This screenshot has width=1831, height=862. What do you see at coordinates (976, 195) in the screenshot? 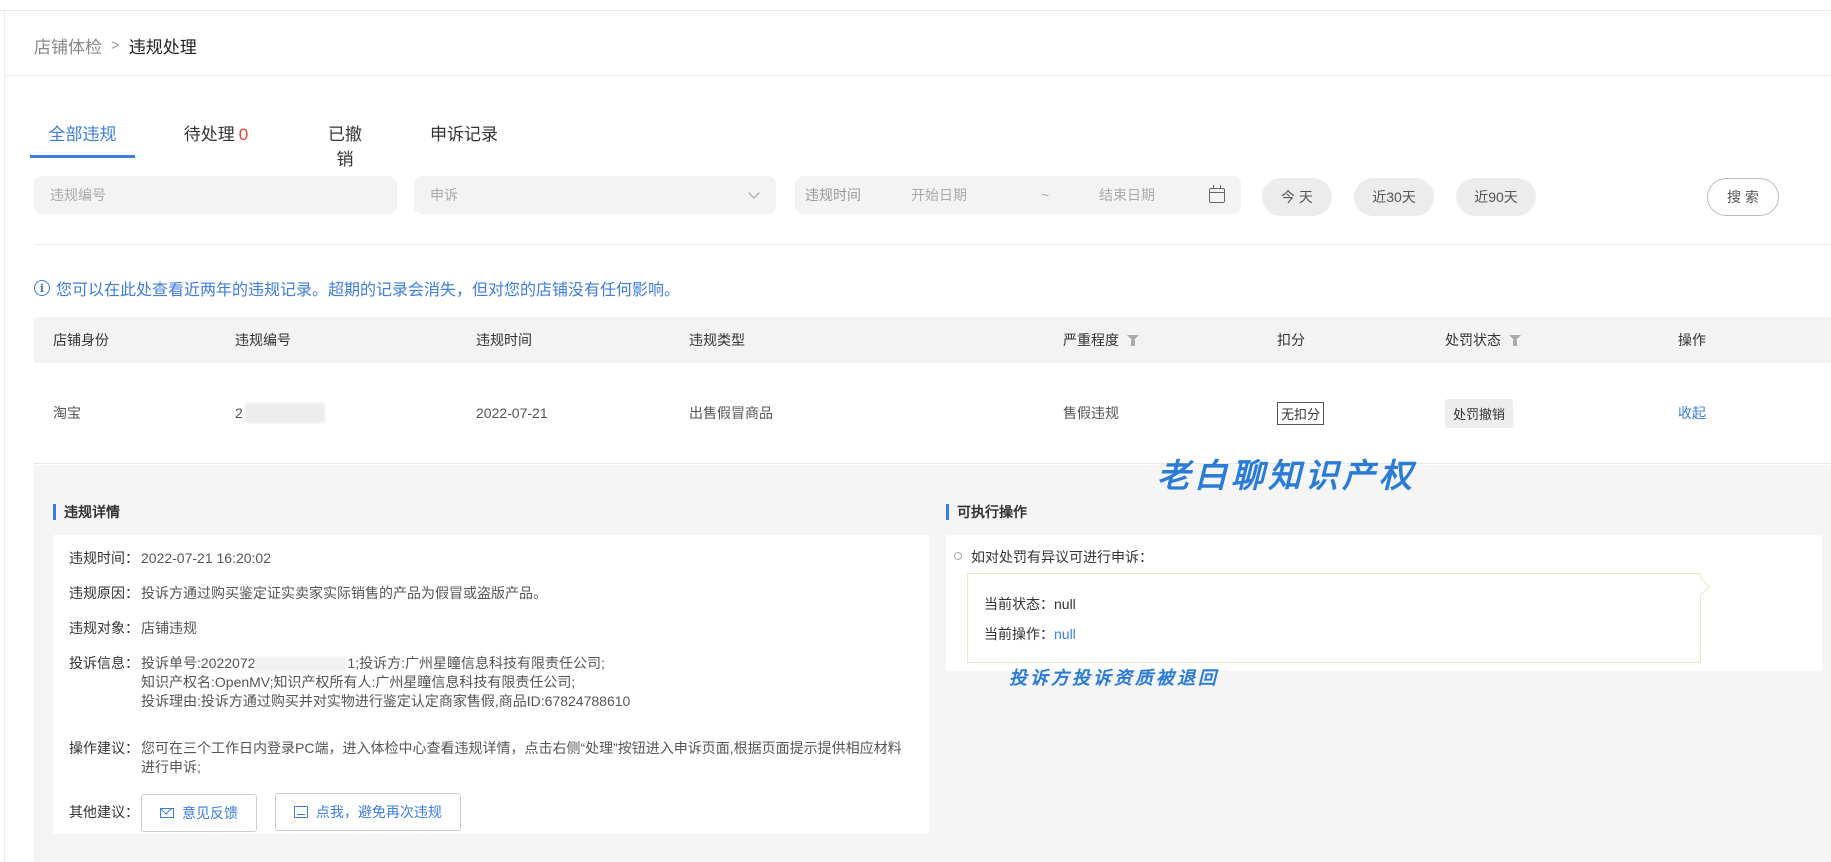
I see `start-date-input: 开始日期` at bounding box center [976, 195].